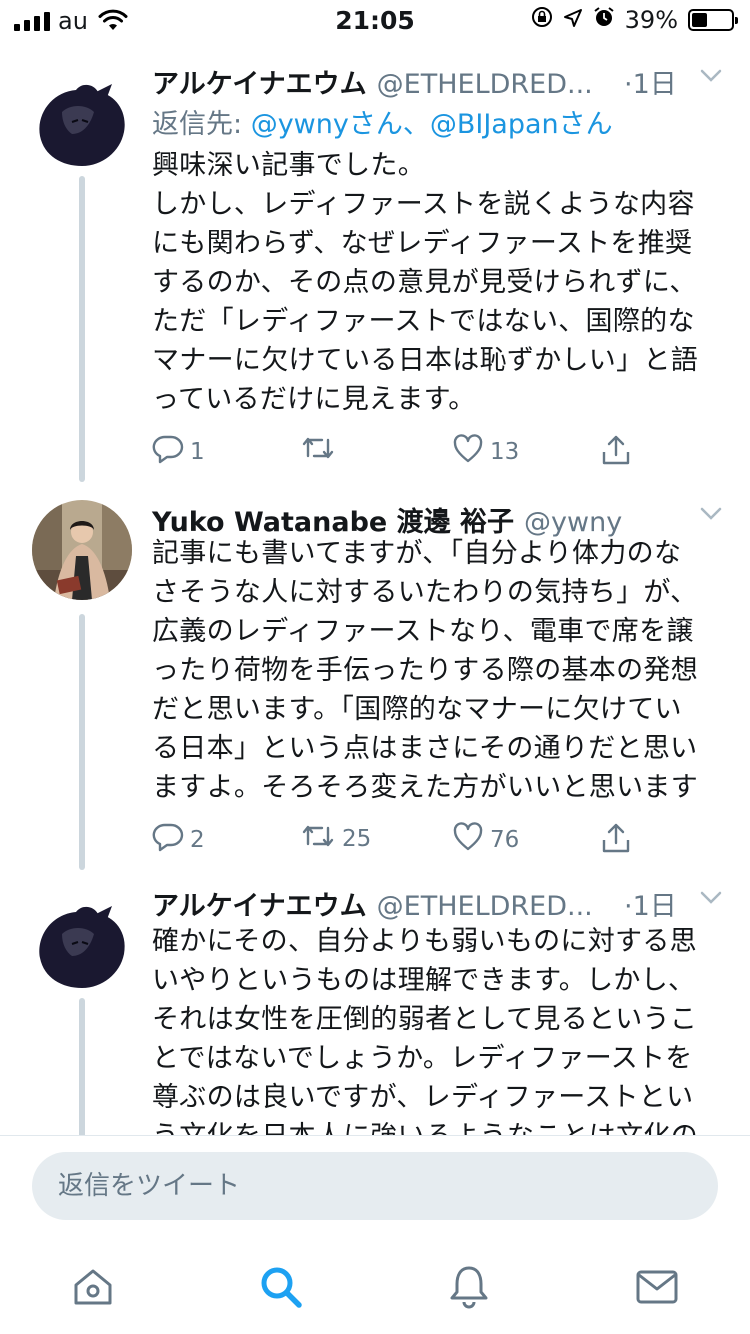  I want to click on retweet-button, so click(321, 451).